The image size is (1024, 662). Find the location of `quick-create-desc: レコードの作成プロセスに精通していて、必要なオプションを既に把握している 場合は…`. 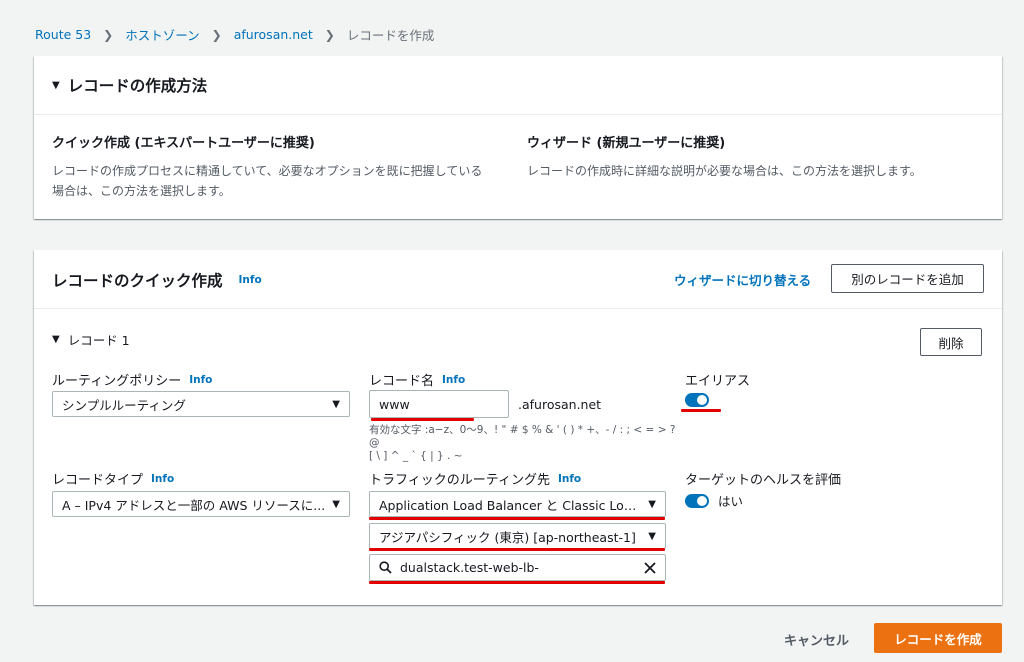

quick-create-desc: レコードの作成プロセスに精通していて、必要なオプションを既に把握している 場合は… is located at coordinates (287, 181).